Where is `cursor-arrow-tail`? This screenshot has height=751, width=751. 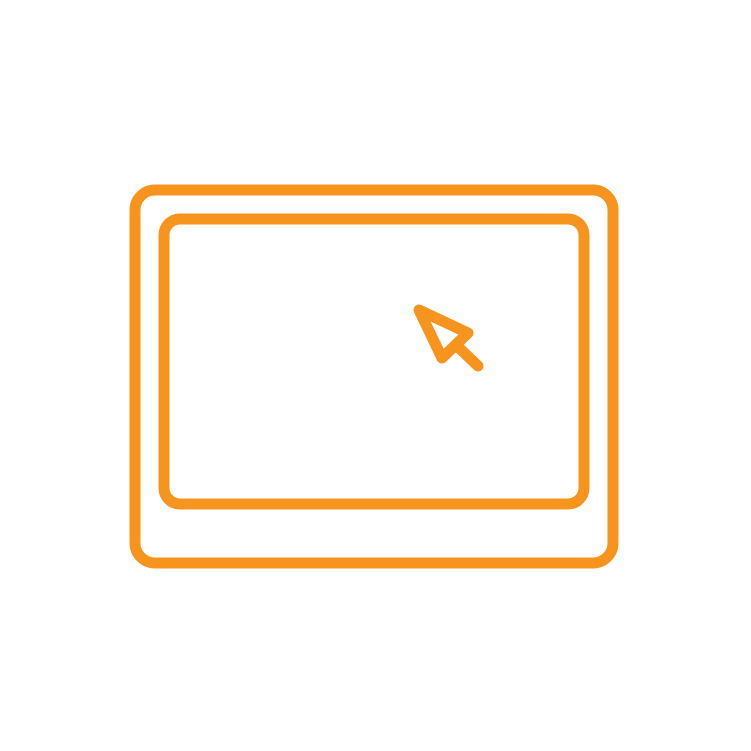 cursor-arrow-tail is located at coordinates (467, 355).